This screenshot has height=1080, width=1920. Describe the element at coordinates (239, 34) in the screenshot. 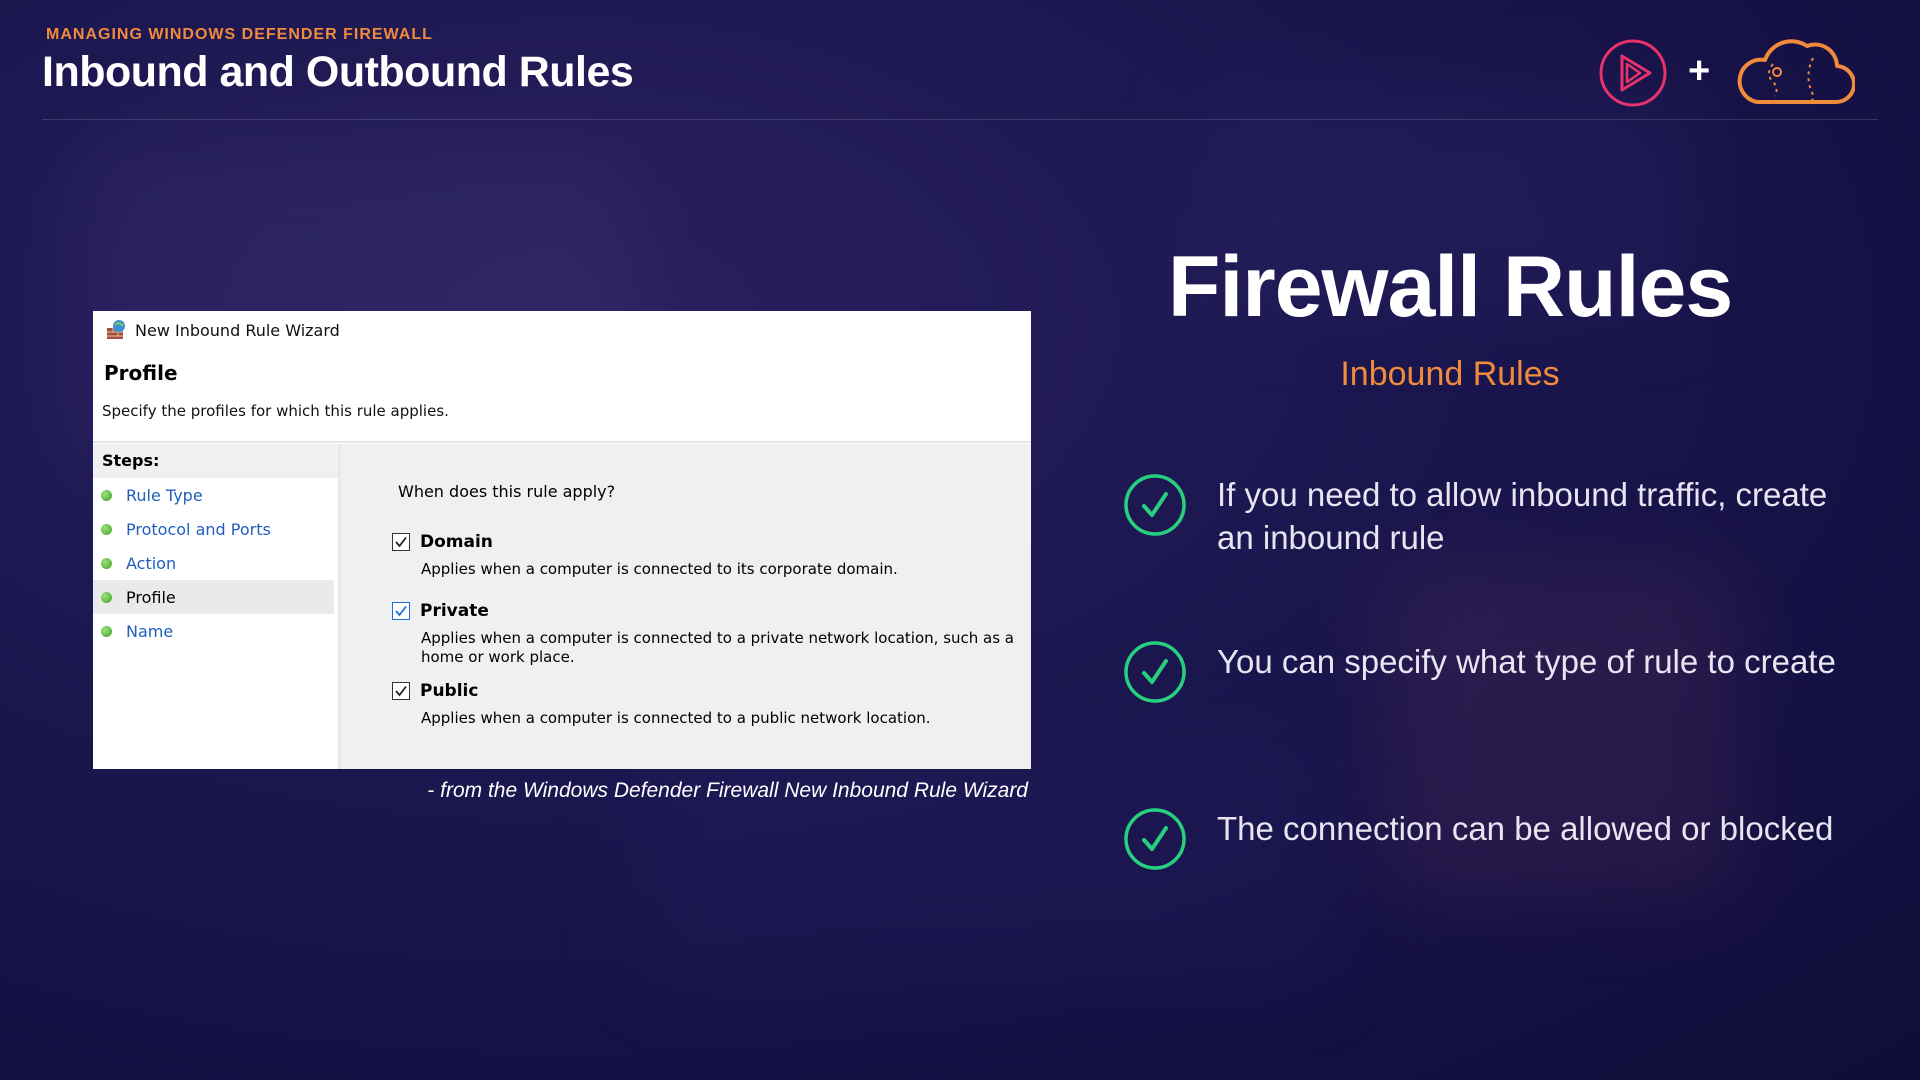

I see `section-eyebrow: MANAGING WINDOWS DEFENDER FIREWALL` at that location.